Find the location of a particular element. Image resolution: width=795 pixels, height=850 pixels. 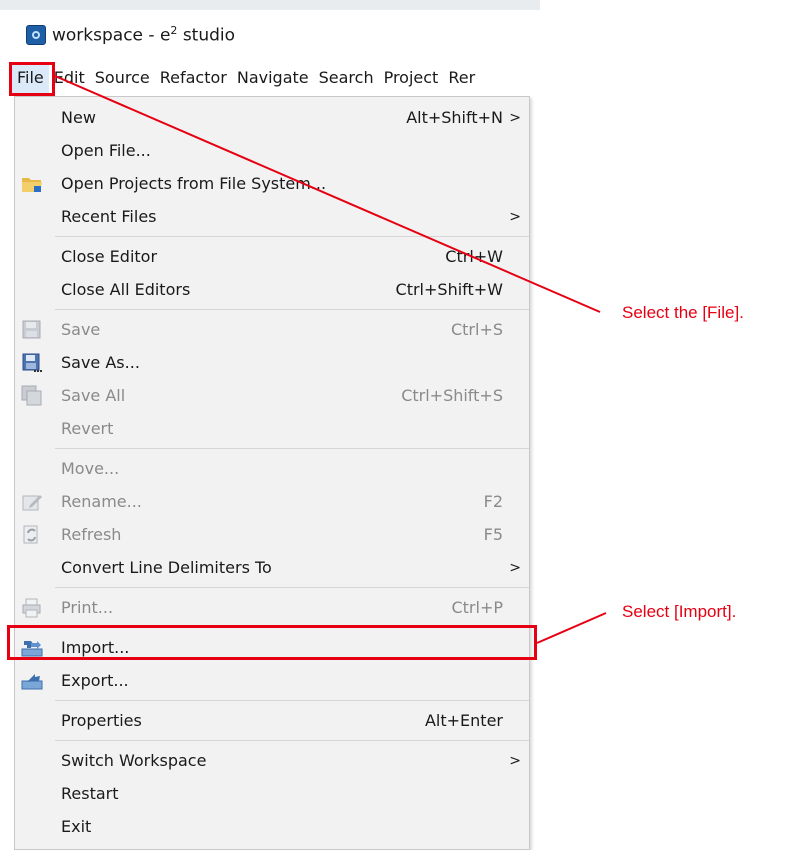

import-highlight-box is located at coordinates (272, 642).